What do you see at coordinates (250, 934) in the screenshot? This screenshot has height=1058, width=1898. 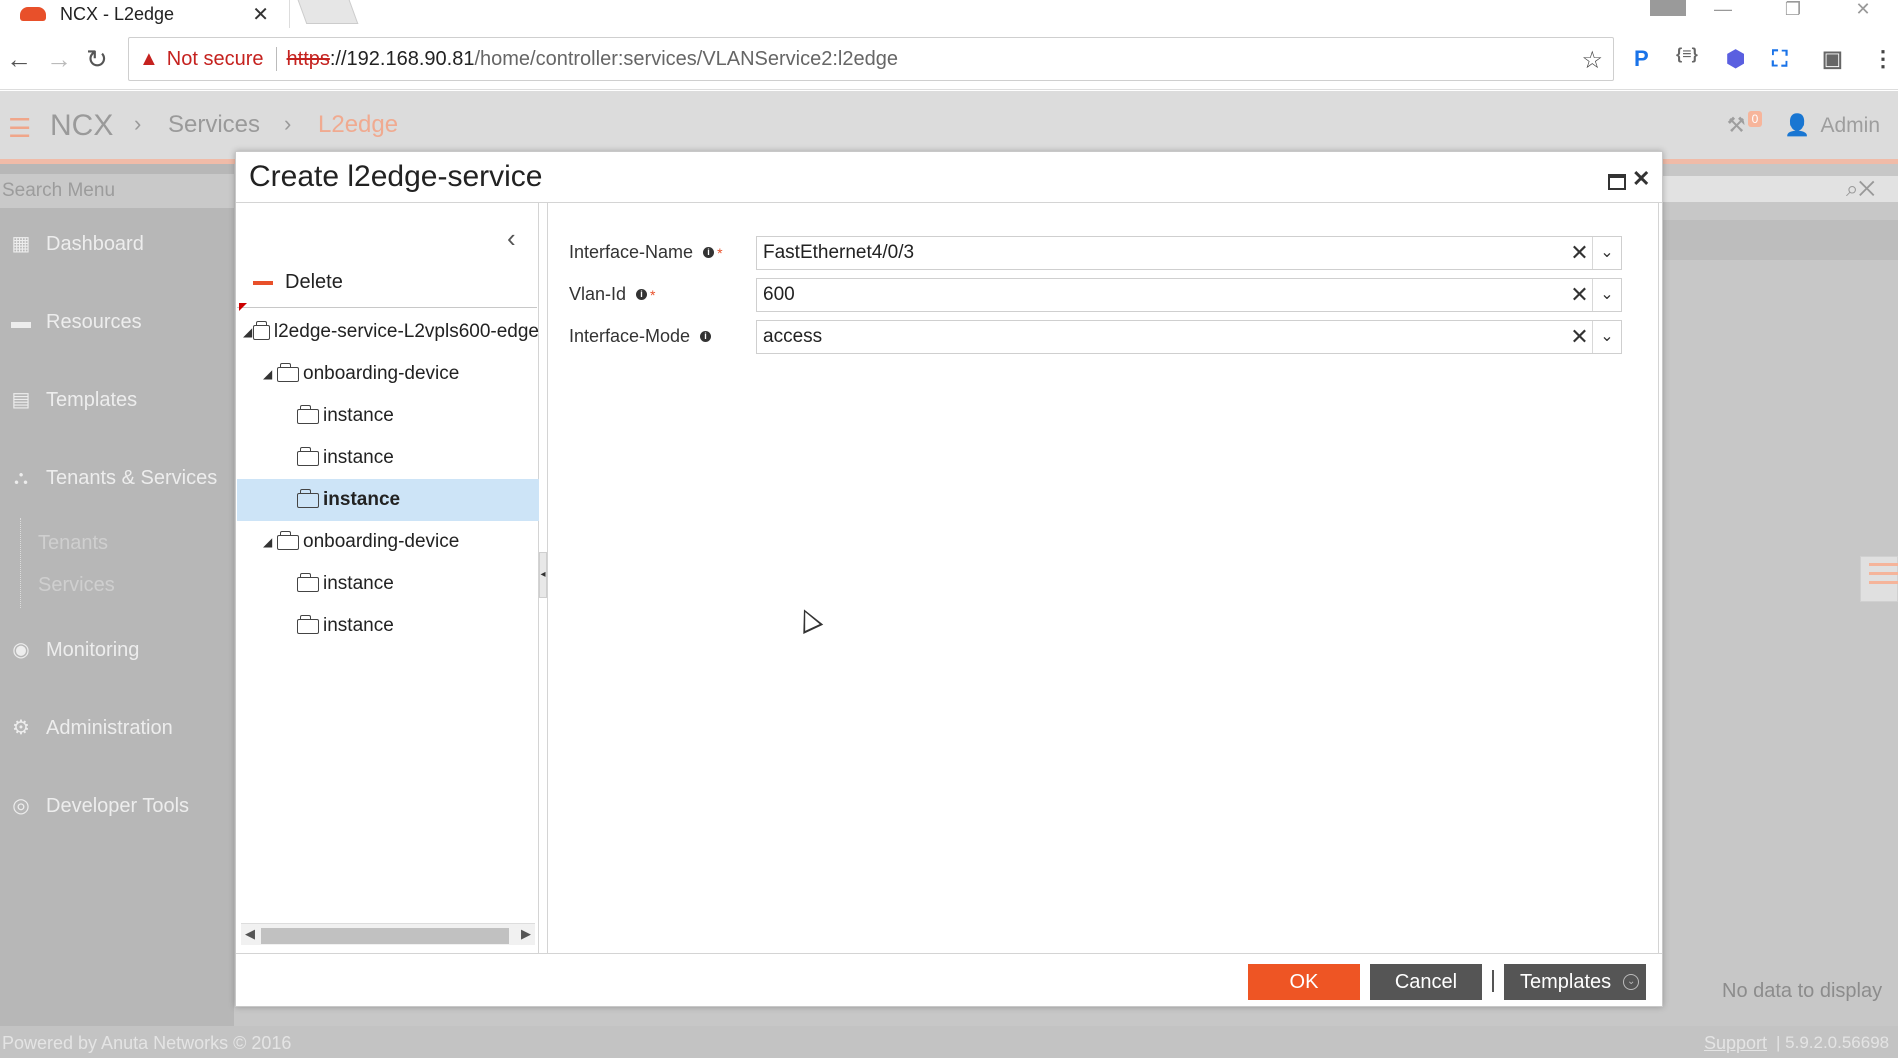 I see `scroll-left-icon: ◀` at bounding box center [250, 934].